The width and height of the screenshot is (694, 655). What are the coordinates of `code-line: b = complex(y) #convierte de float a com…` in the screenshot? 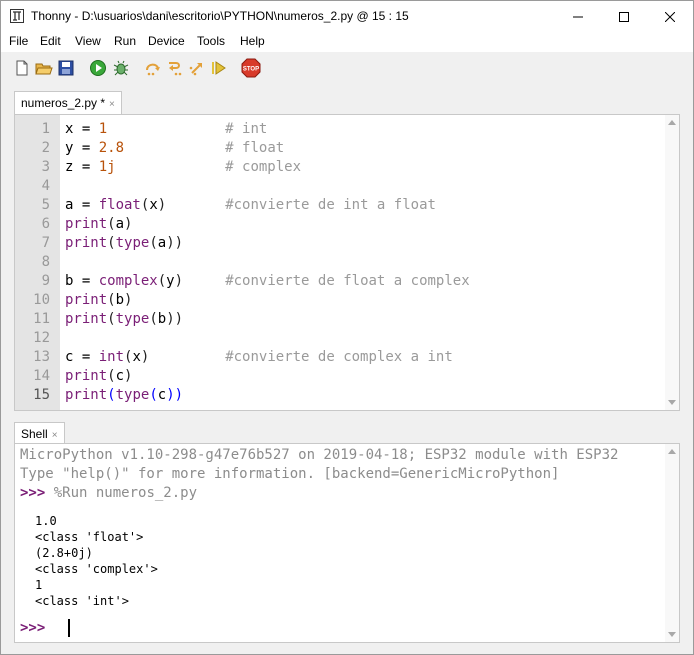 It's located at (267, 281).